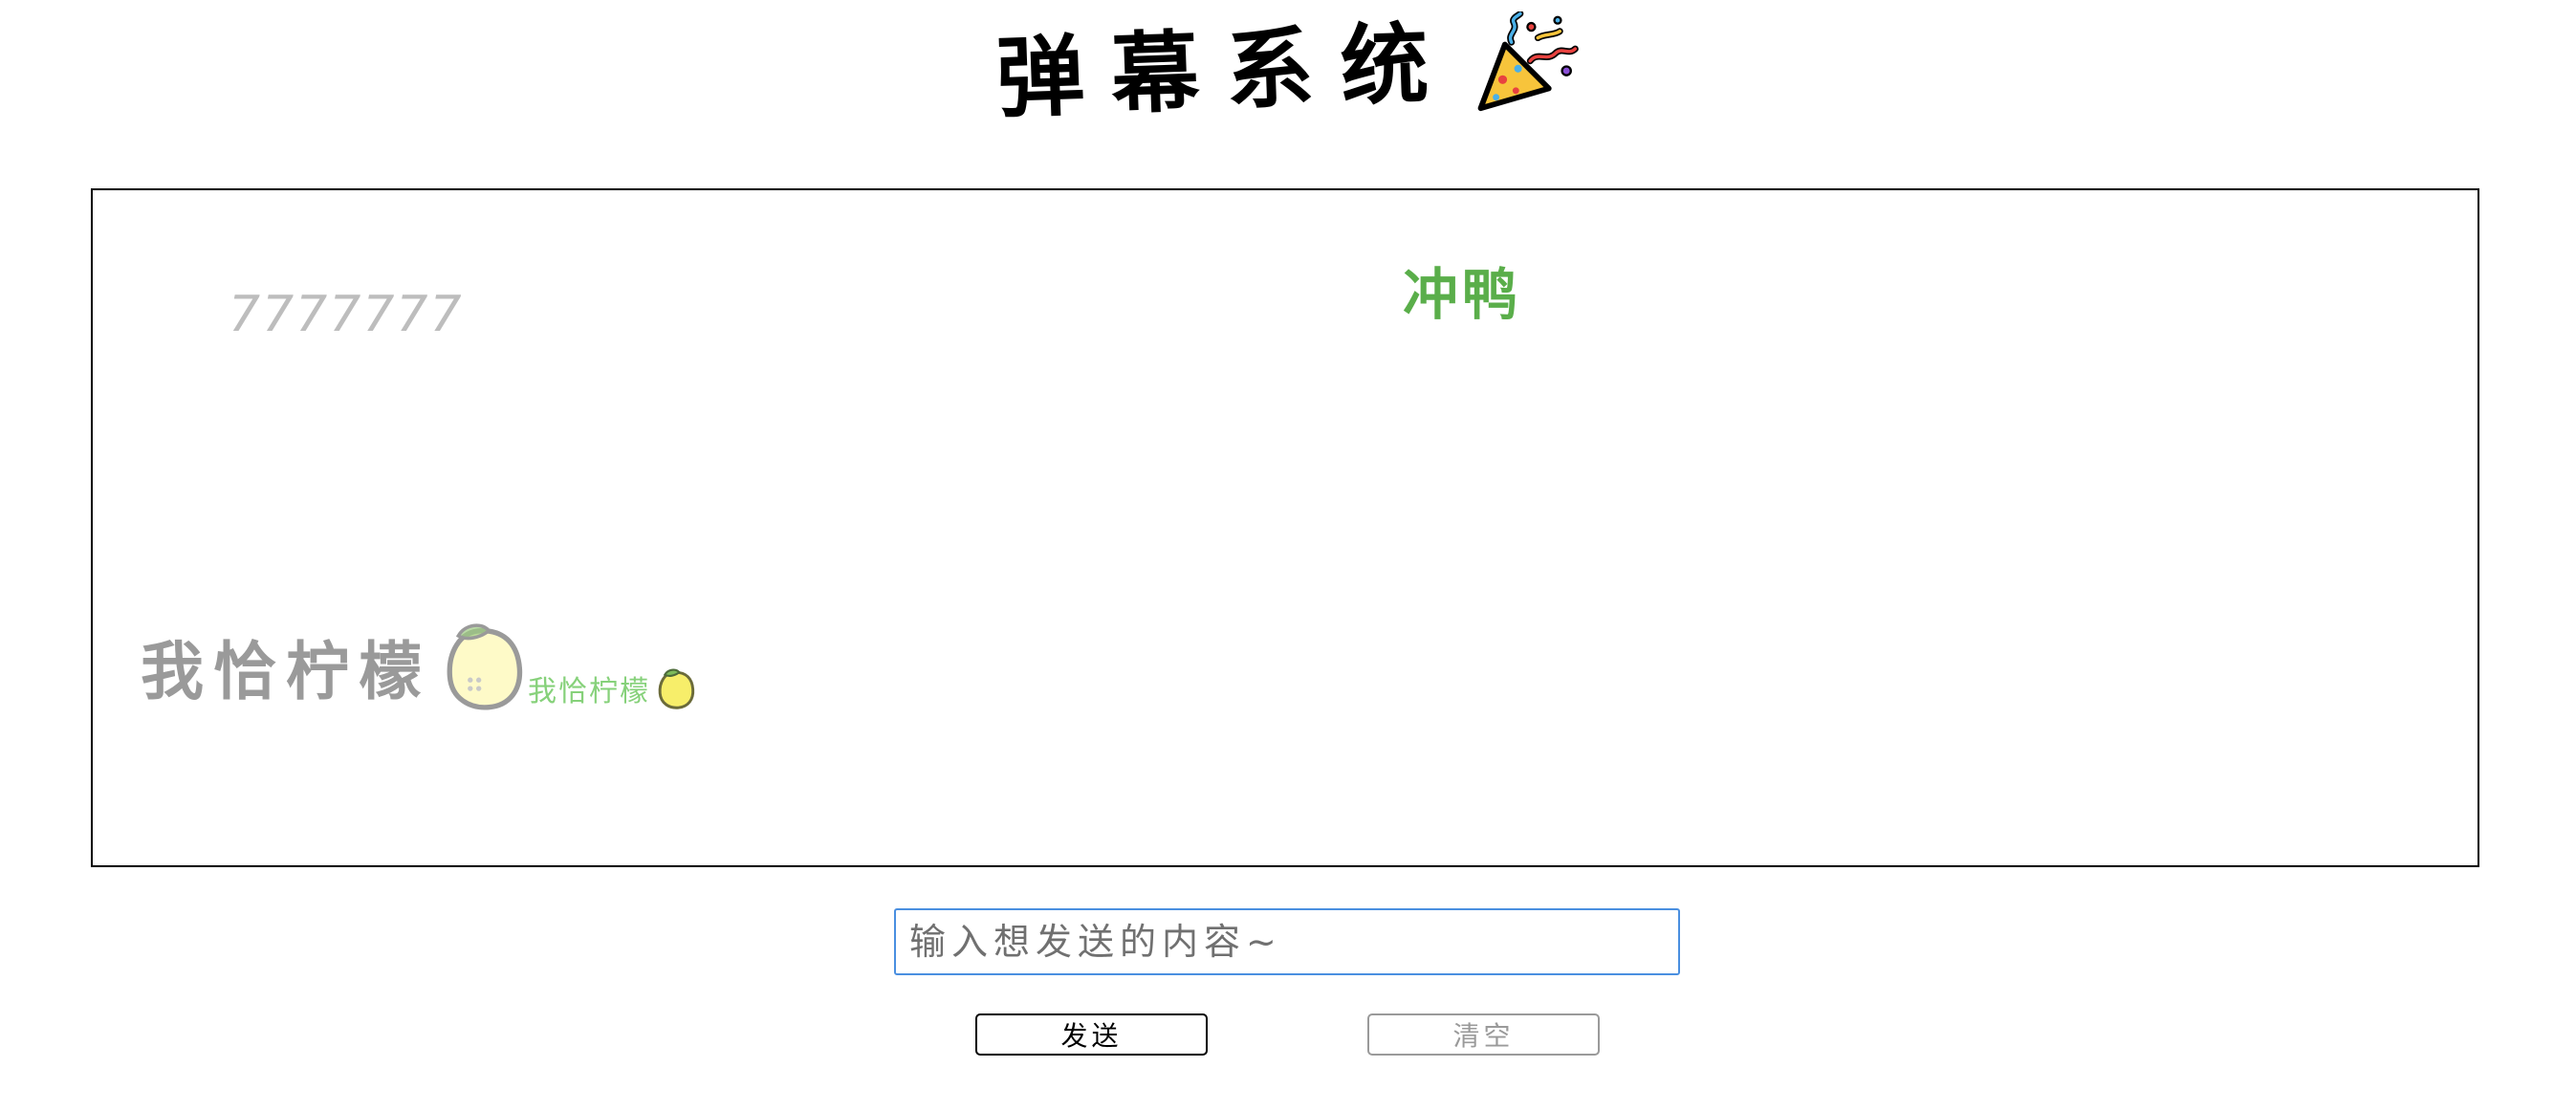 The image size is (2576, 1111). I want to click on page-header: 弹幕系统, so click(1288, 71).